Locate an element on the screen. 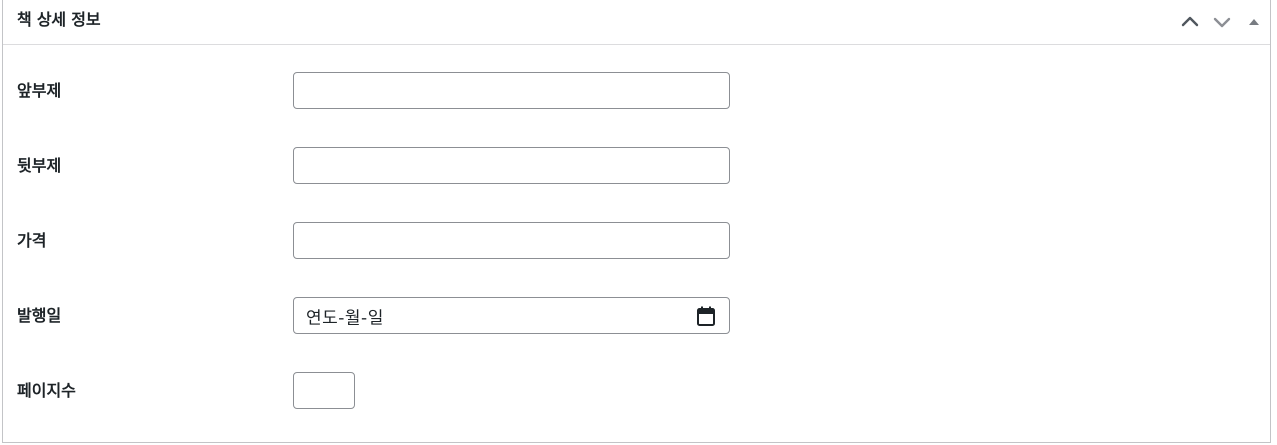  row-publish-date: 발행일 연도-월-일 is located at coordinates (636, 316).